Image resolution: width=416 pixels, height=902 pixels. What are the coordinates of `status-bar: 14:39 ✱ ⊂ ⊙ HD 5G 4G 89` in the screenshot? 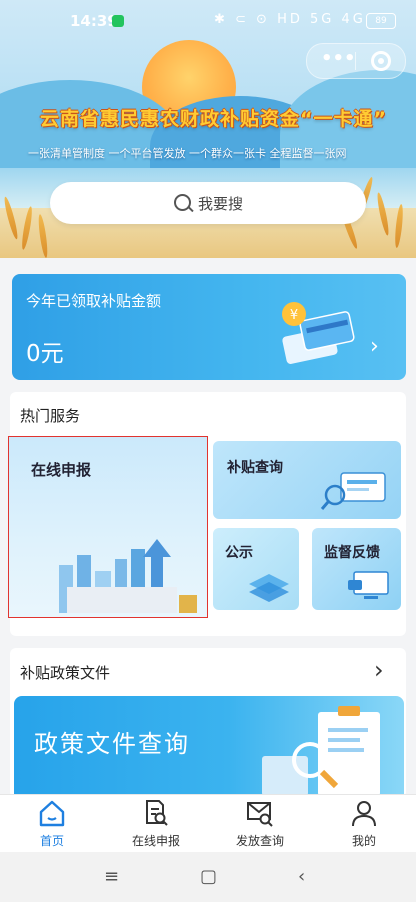 It's located at (208, 20).